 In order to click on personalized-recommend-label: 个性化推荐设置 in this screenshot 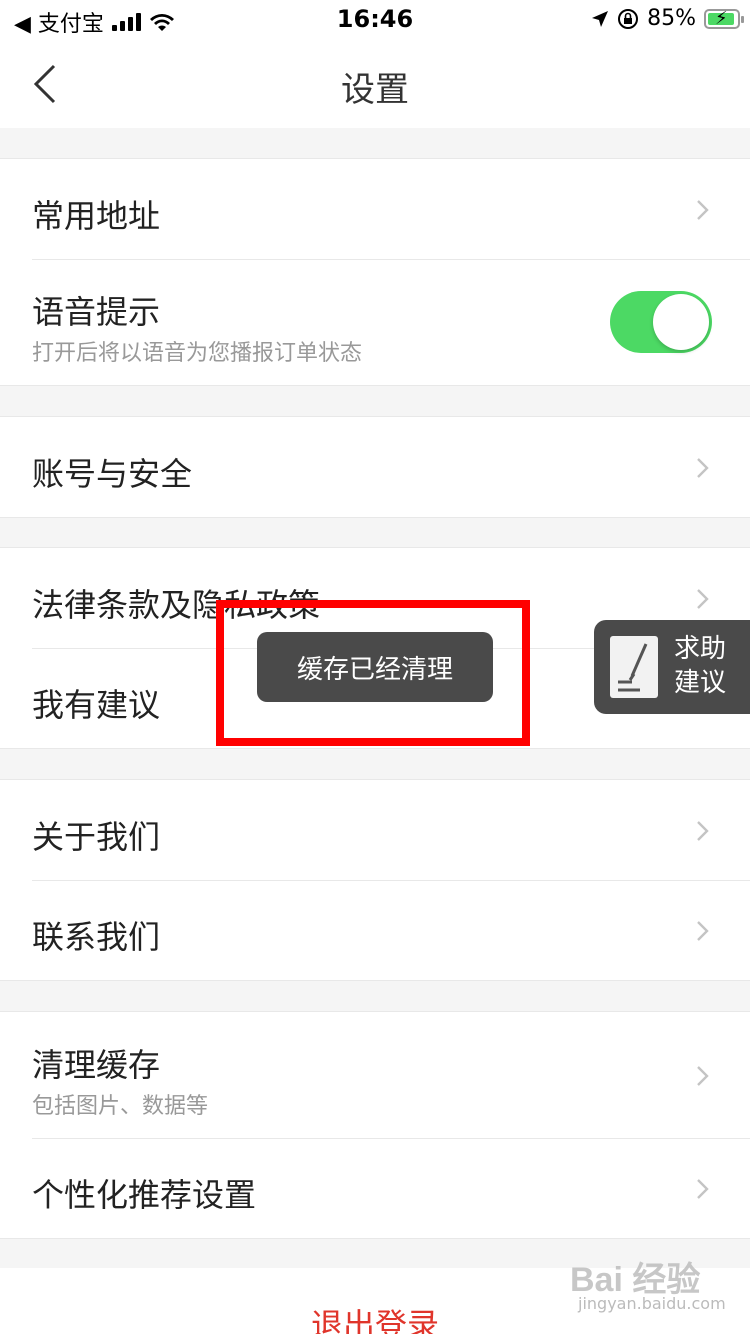, I will do `click(144, 1195)`.